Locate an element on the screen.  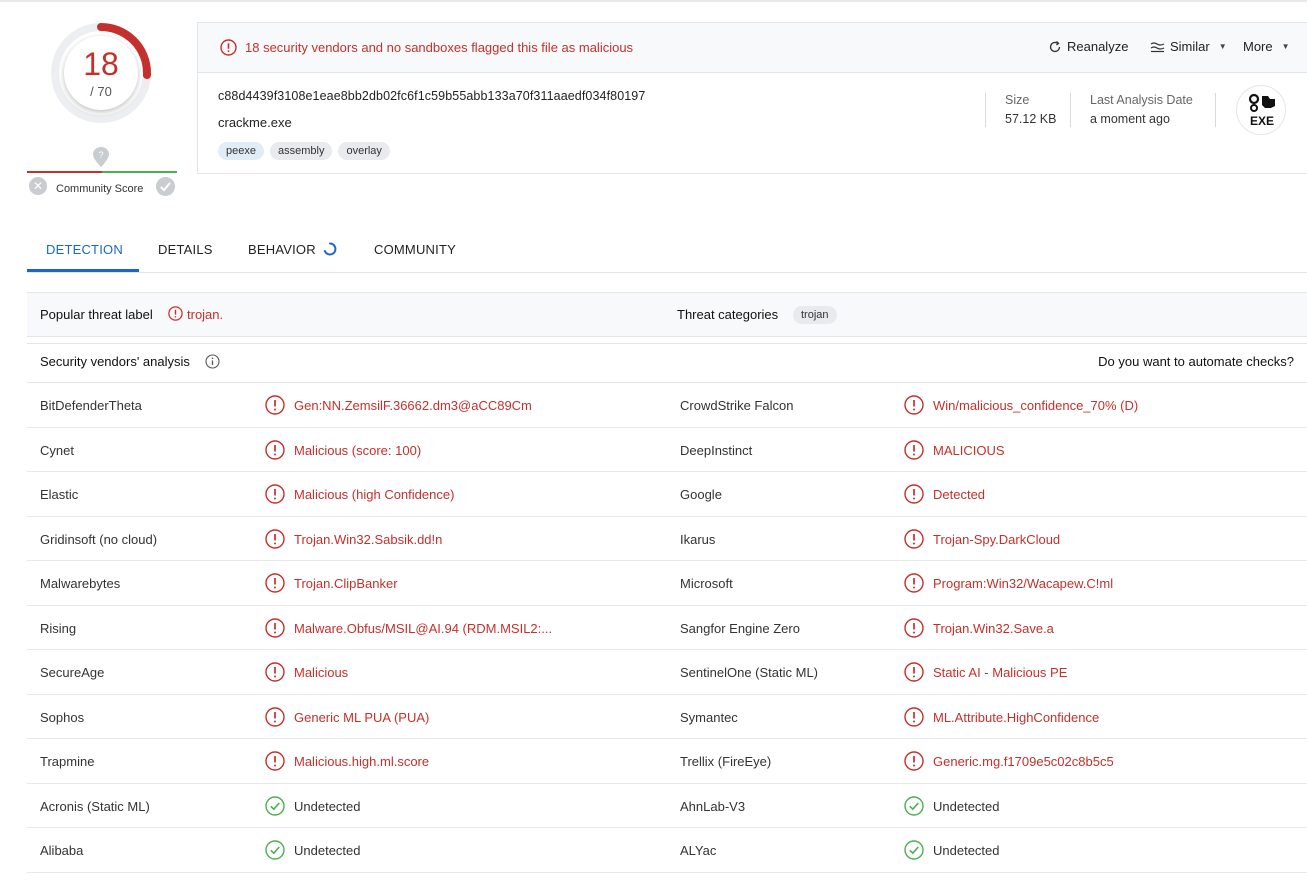
reanalyze-button: Reanalyze is located at coordinates (1088, 46).